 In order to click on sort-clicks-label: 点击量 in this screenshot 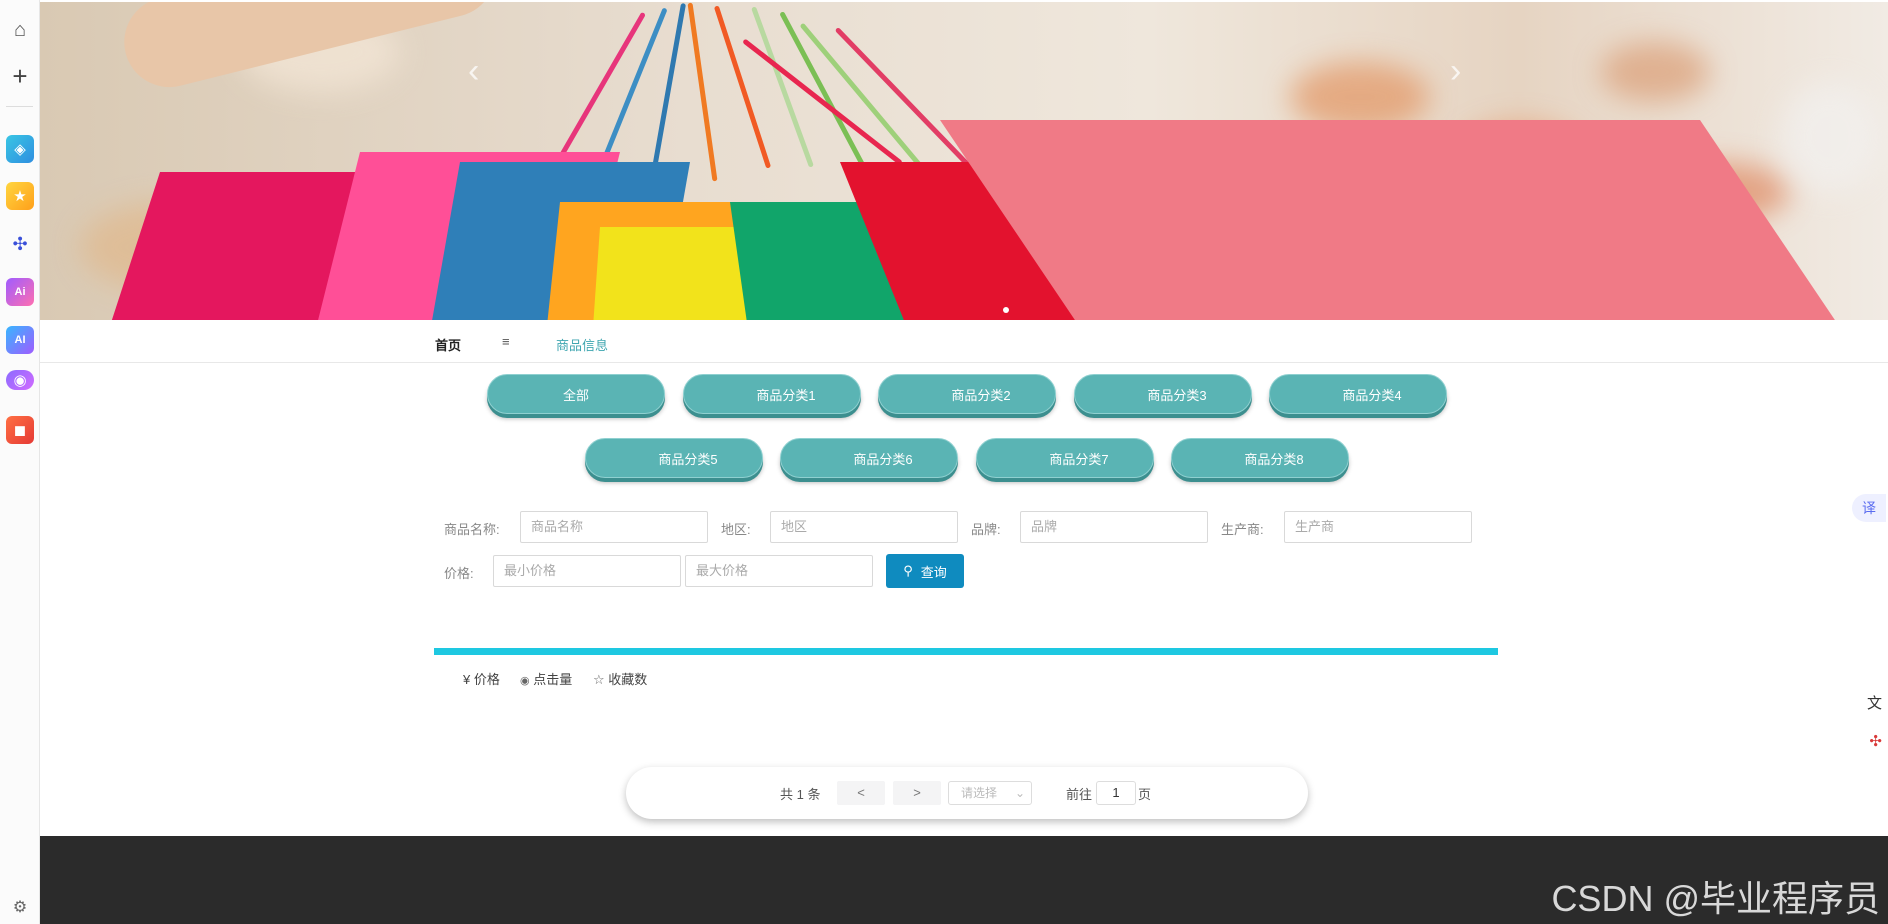, I will do `click(553, 679)`.